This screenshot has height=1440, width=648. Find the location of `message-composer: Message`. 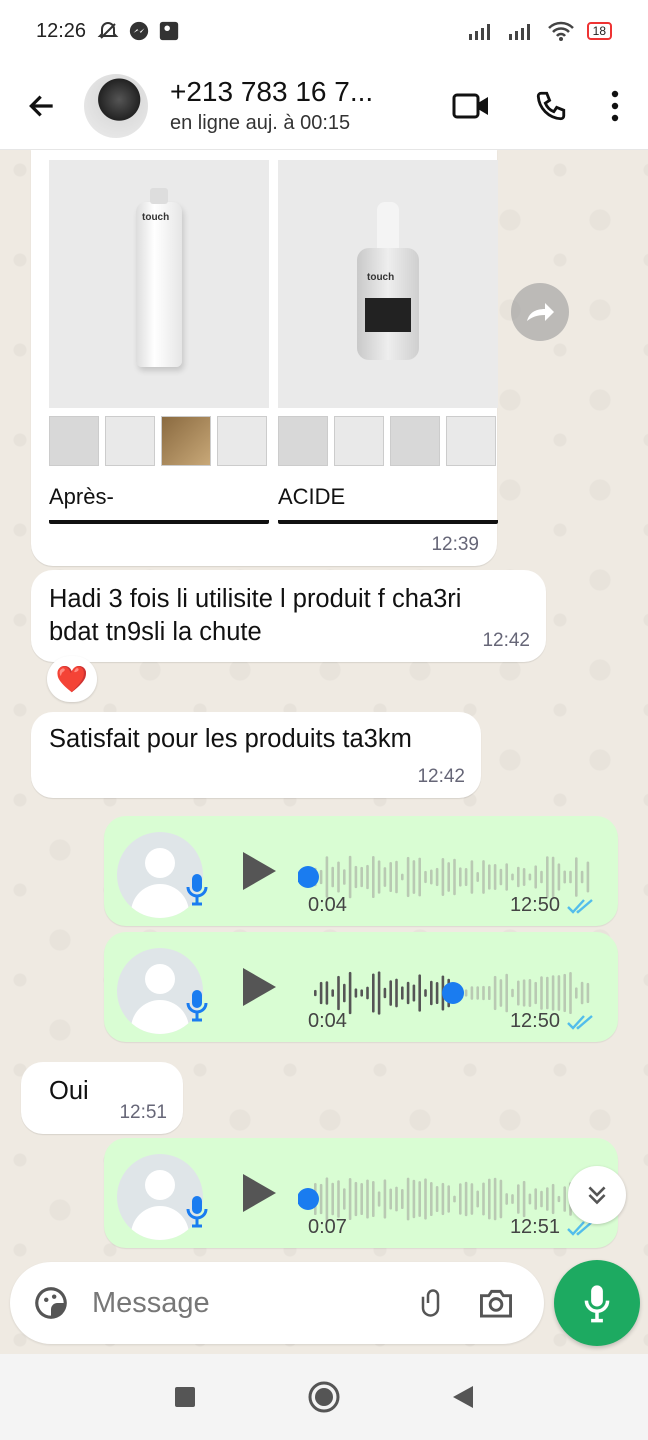

message-composer: Message is located at coordinates (277, 1303).